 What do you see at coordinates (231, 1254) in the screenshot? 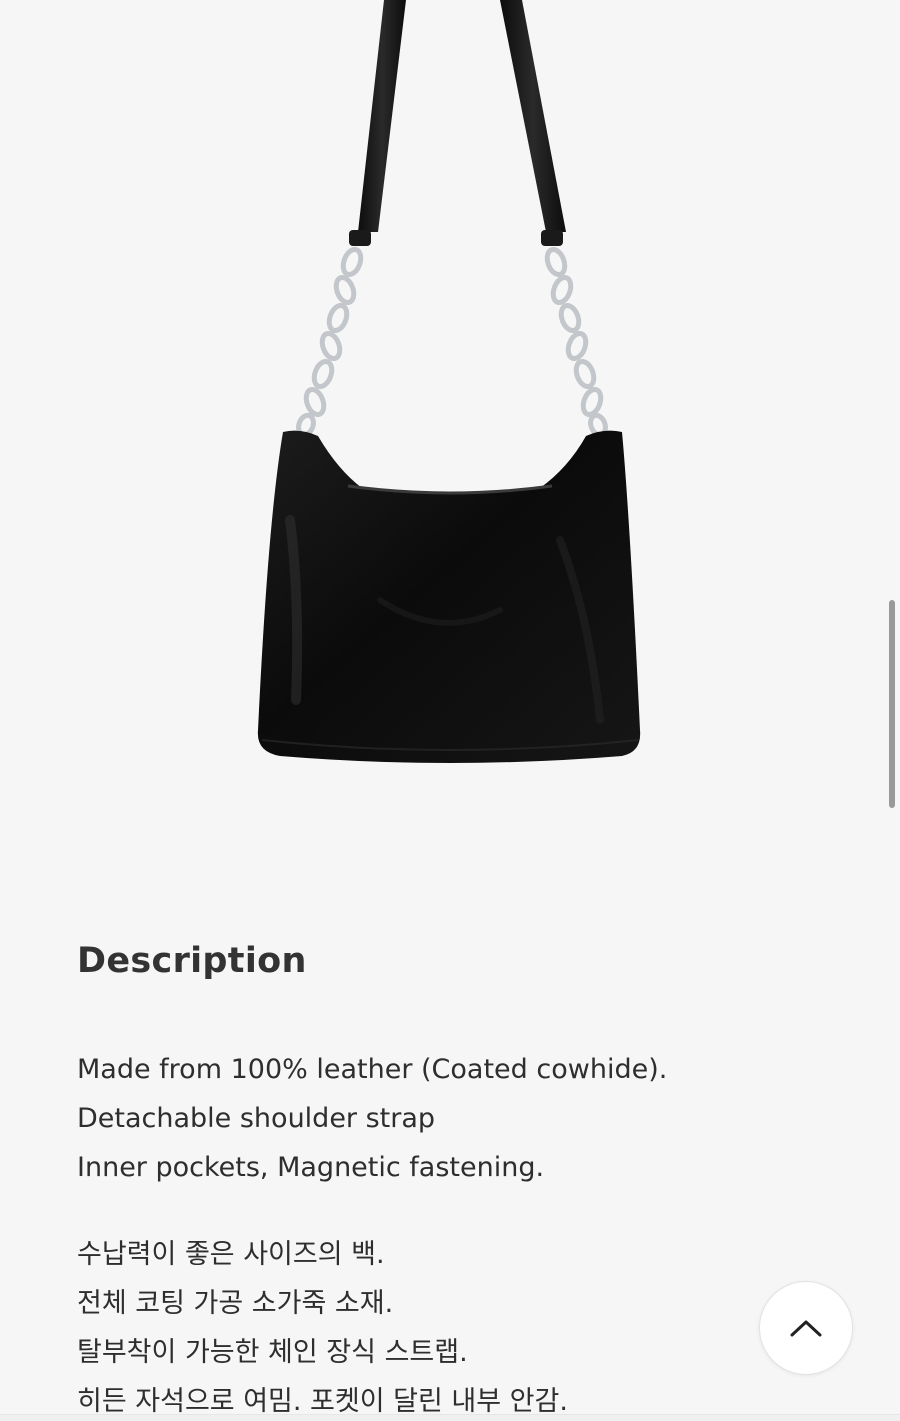
I see `description-line: 수납력이 좋은 사이즈의 백.` at bounding box center [231, 1254].